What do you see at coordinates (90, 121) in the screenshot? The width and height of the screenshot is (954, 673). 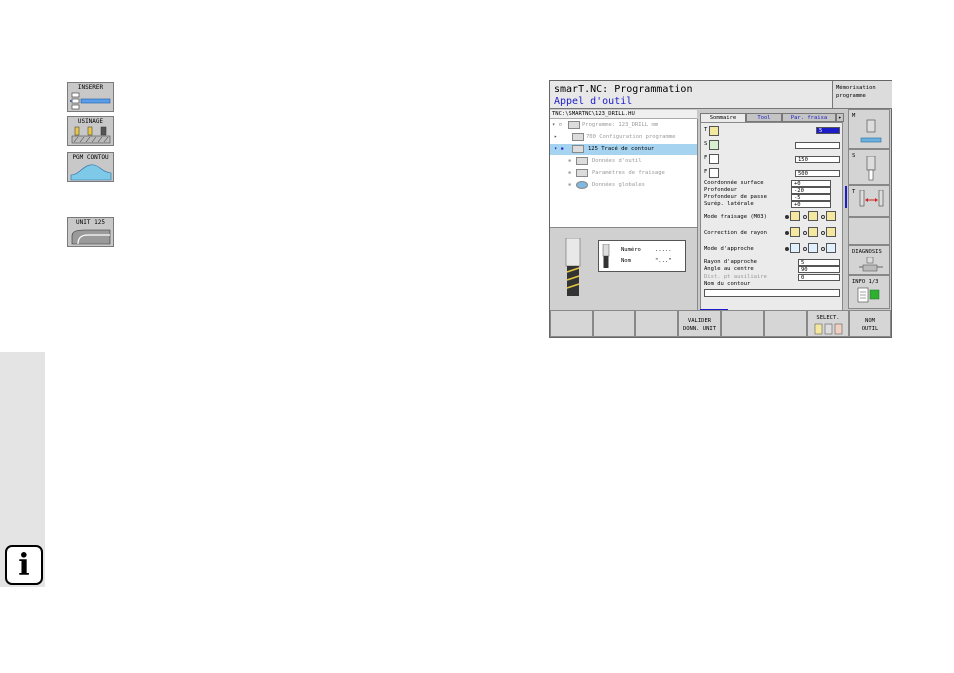 I see `machining-softkey-label: USINAGE` at bounding box center [90, 121].